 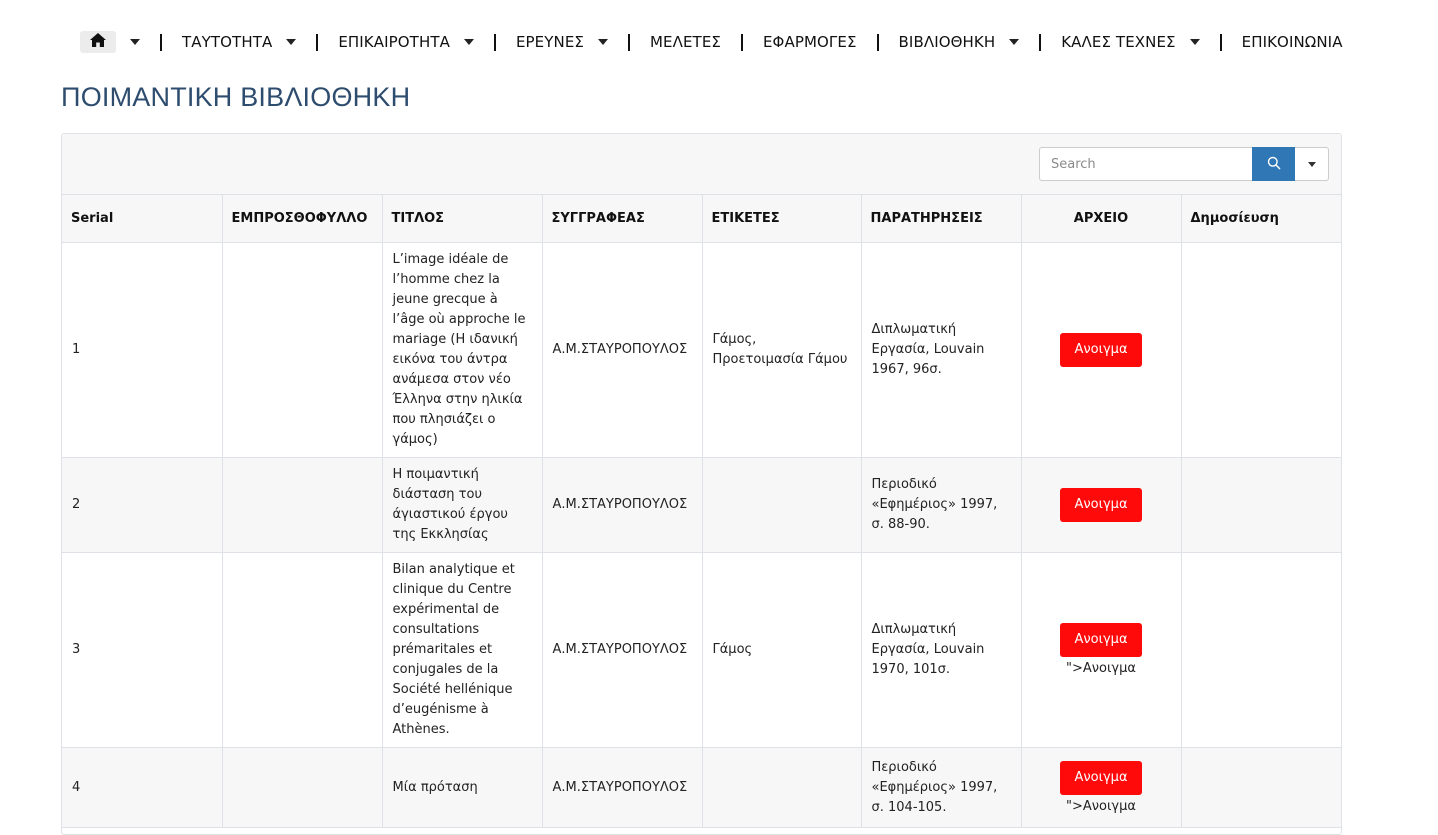 I want to click on column-header-serial: Serial, so click(x=142, y=219).